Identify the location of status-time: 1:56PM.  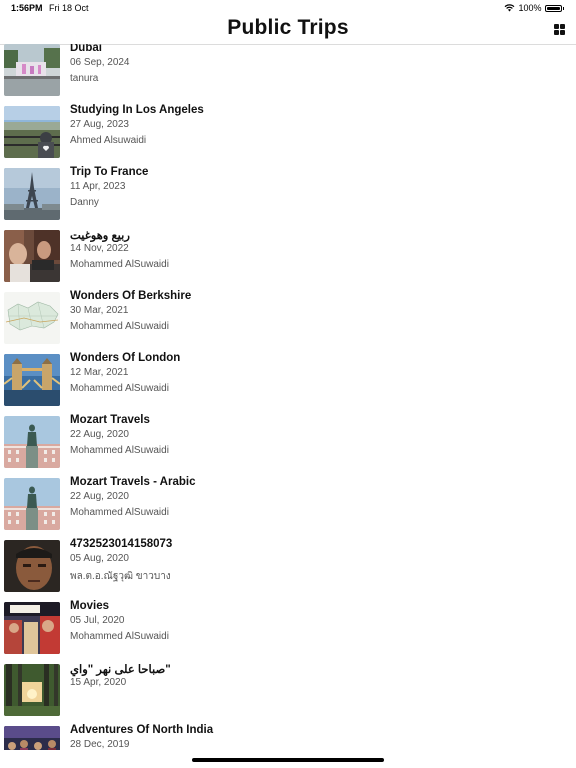
(27, 8).